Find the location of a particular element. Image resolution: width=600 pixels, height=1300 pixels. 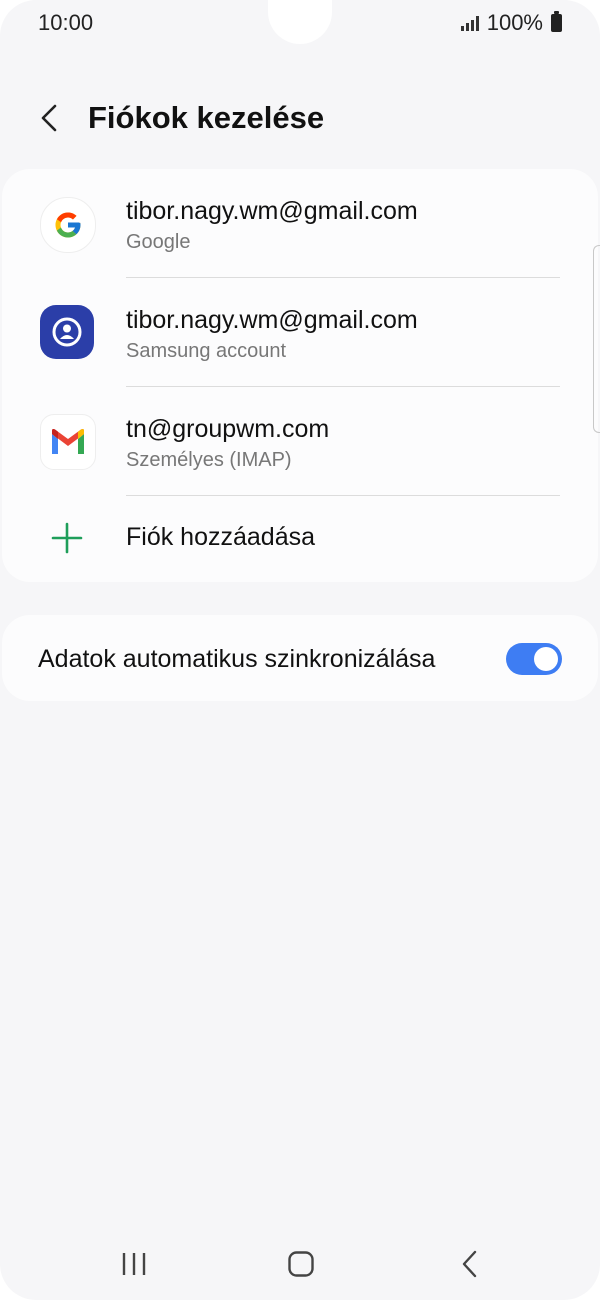

account-email: tn@groupwm.com is located at coordinates (228, 429).